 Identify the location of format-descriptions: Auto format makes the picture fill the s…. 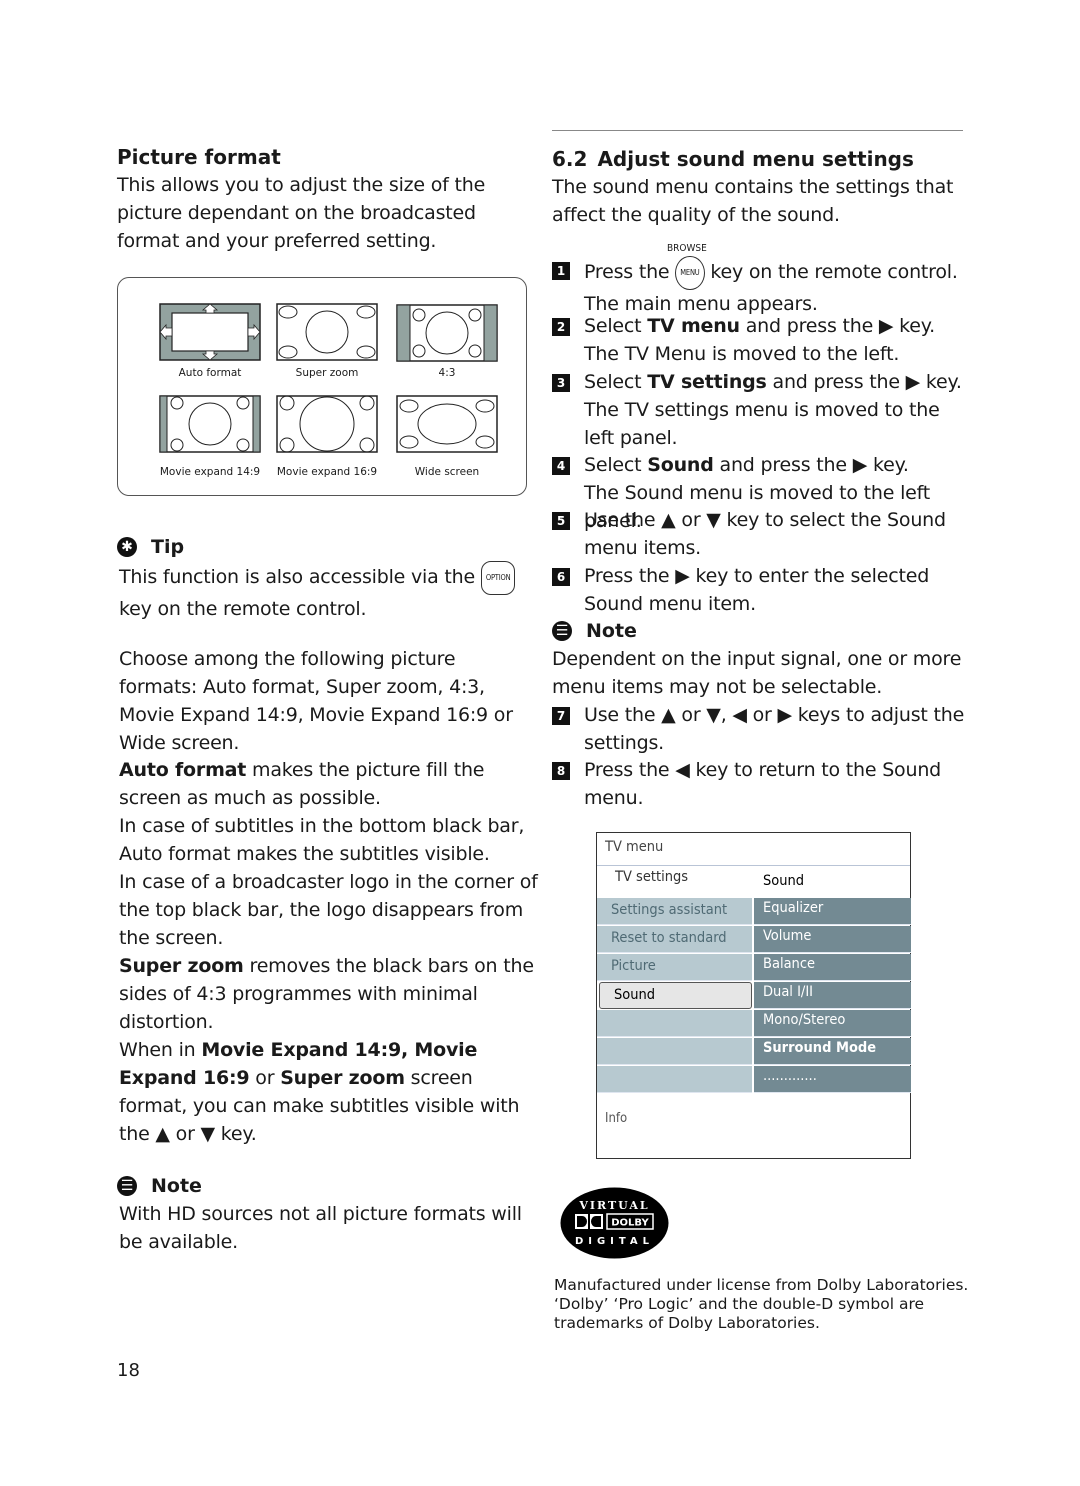
(329, 952).